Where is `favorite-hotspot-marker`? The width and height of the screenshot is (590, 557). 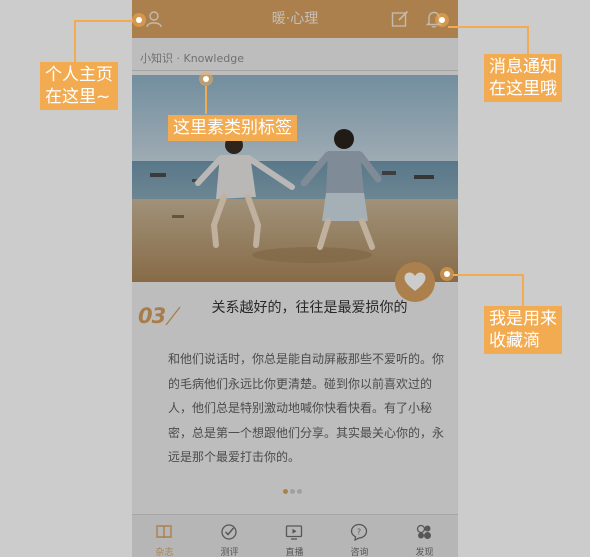 favorite-hotspot-marker is located at coordinates (447, 274).